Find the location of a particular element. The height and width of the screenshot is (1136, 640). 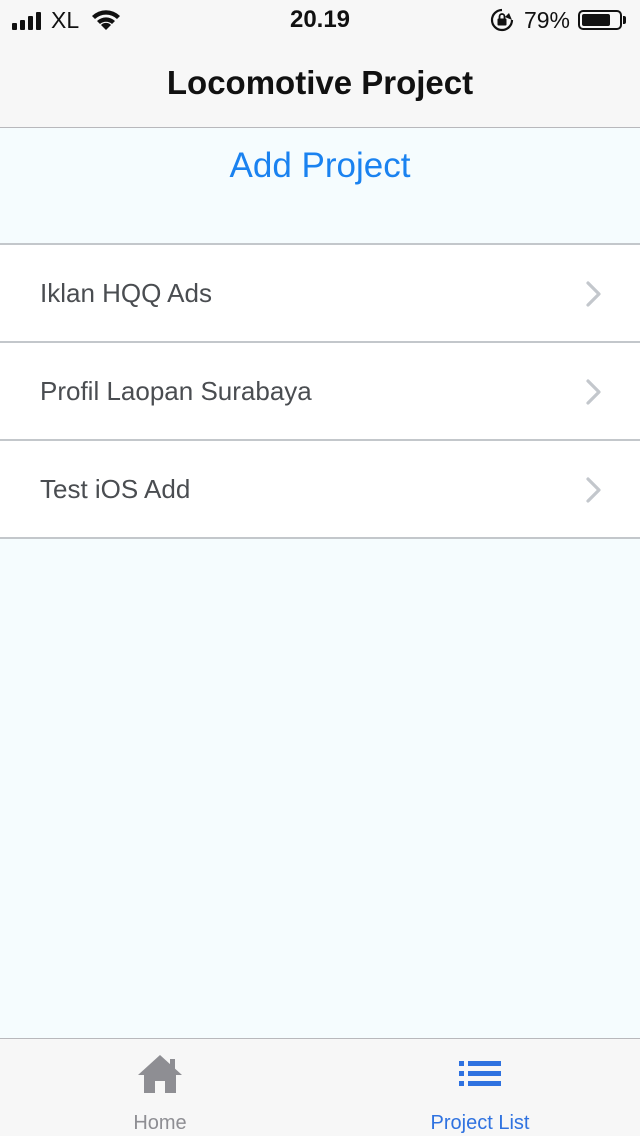

rotation-lock-icon is located at coordinates (502, 20).